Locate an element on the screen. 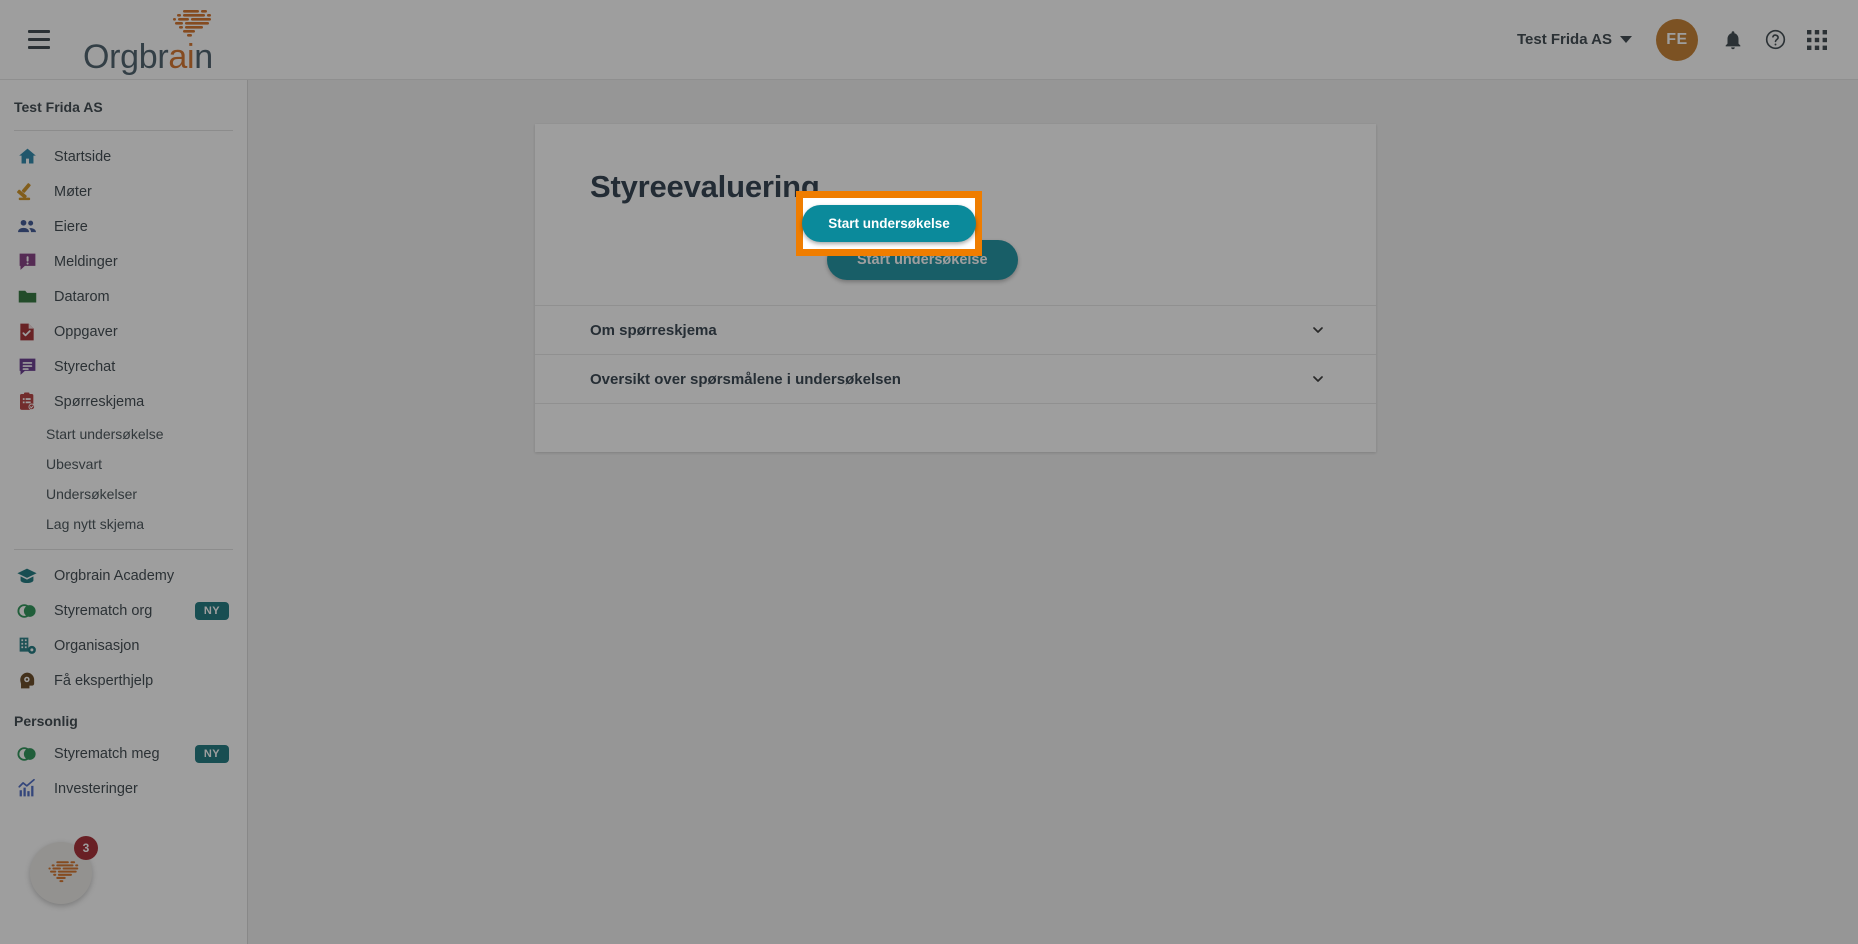  avatar-initials: FE is located at coordinates (1677, 39).